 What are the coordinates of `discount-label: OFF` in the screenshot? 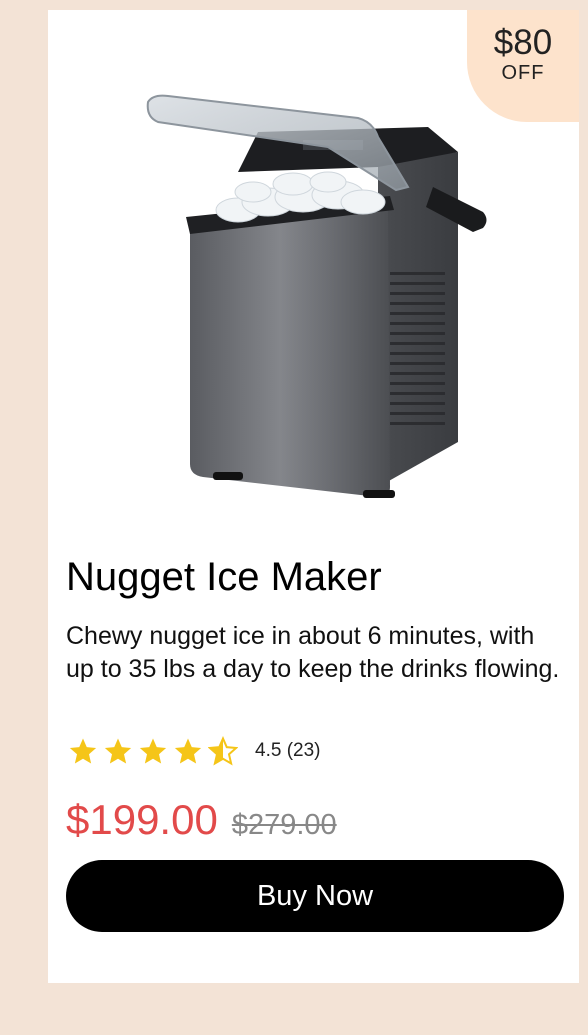 It's located at (523, 73).